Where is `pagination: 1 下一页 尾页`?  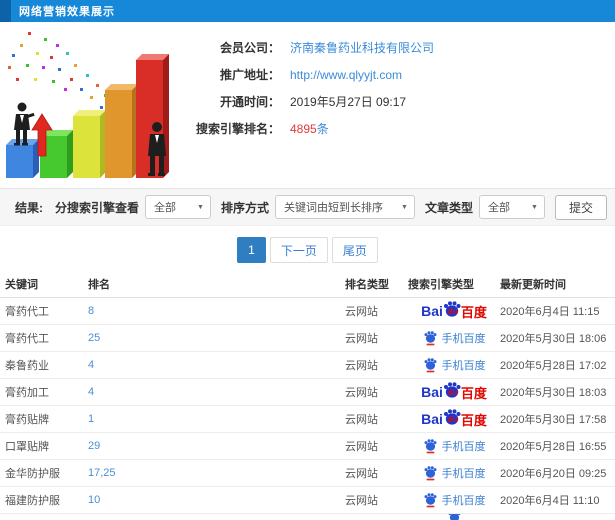 pagination: 1 下一页 尾页 is located at coordinates (307, 250).